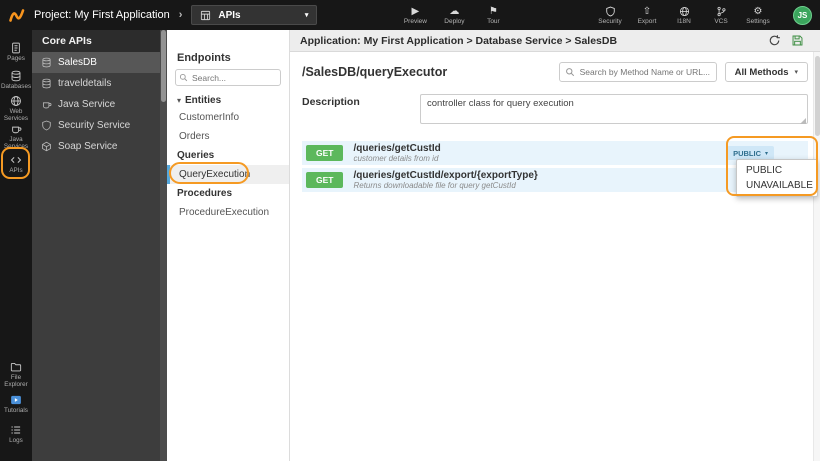 The image size is (820, 461). I want to click on folder-icon, so click(16, 366).